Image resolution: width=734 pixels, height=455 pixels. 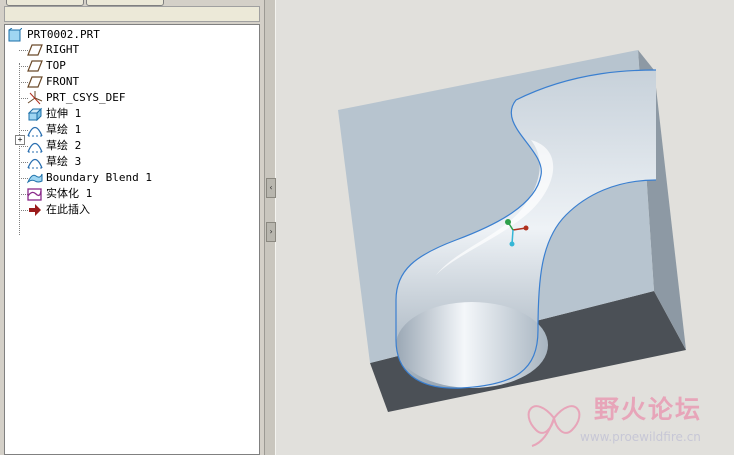 I want to click on extrude-icon, so click(x=35, y=114).